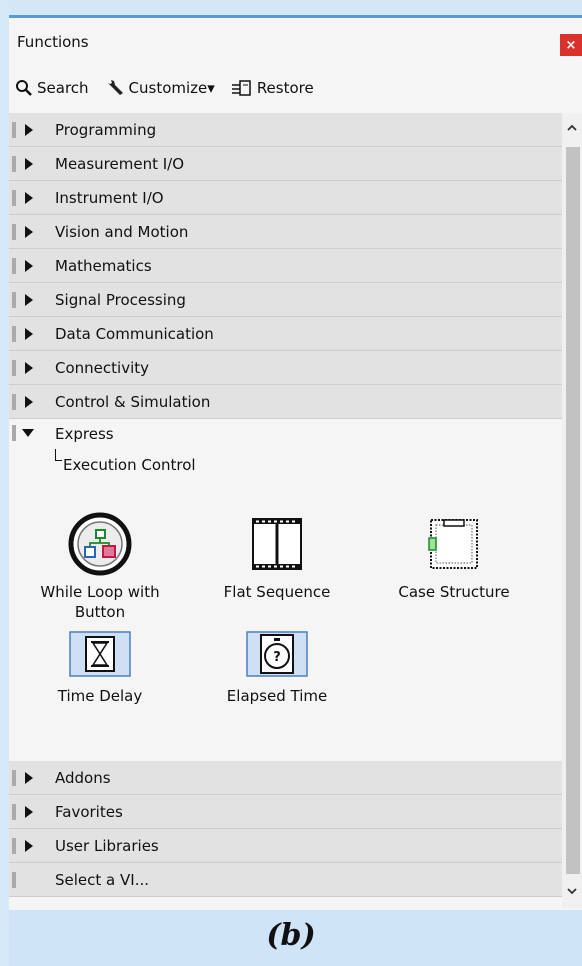 This screenshot has width=582, height=966. I want to click on restore-icon, so click(241, 88).